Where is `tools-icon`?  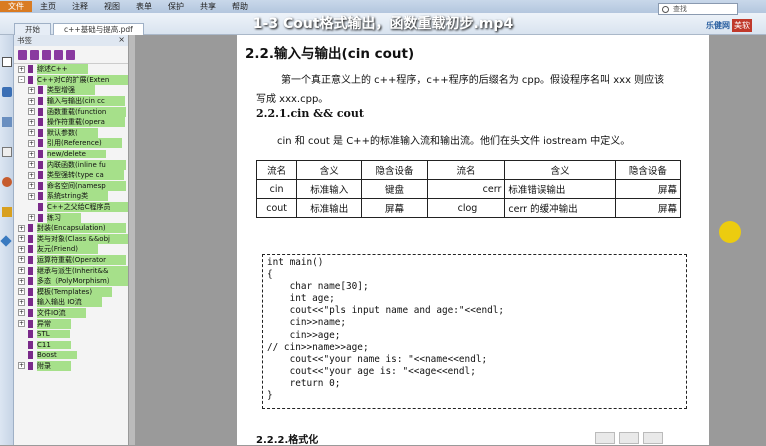 tools-icon is located at coordinates (6, 241).